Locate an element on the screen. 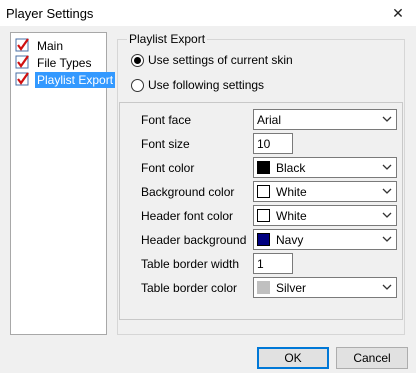 The image size is (416, 373). tree-item-playlist-export: Playlist Export is located at coordinates (65, 79).